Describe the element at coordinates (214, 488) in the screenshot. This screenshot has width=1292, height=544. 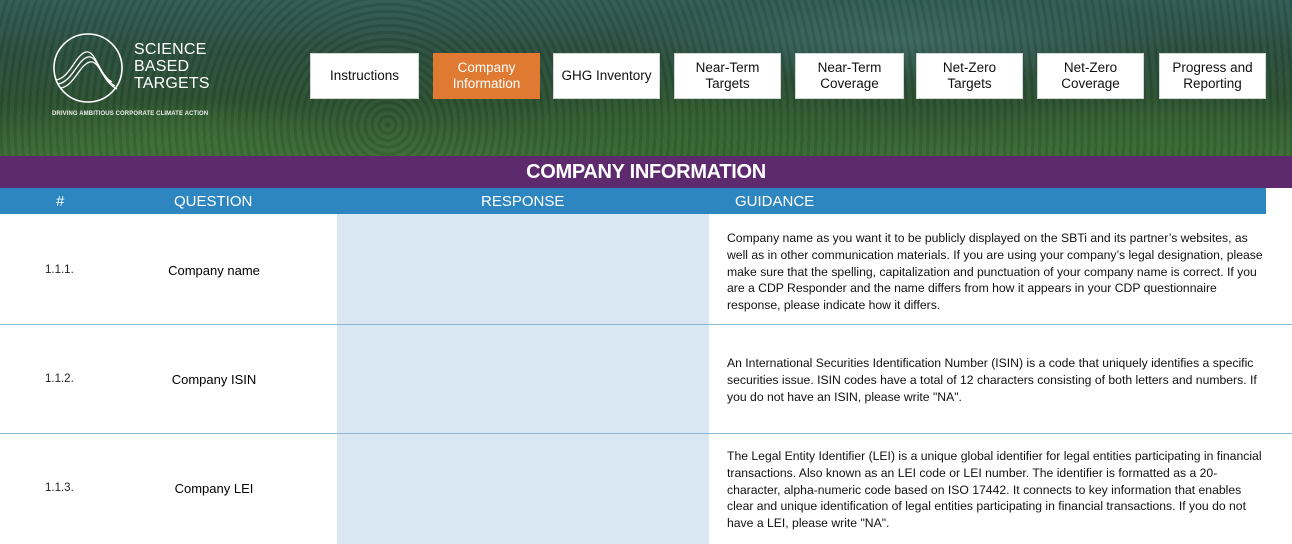
I see `row-question: Company LEI` at that location.